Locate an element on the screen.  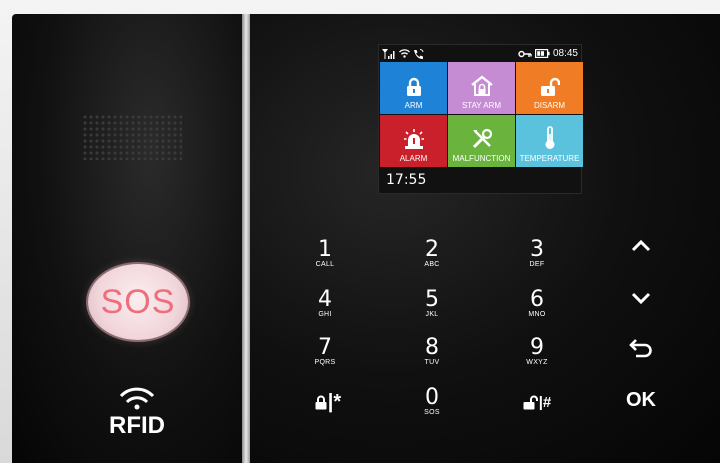
tile-arm: ARM is located at coordinates (413, 88).